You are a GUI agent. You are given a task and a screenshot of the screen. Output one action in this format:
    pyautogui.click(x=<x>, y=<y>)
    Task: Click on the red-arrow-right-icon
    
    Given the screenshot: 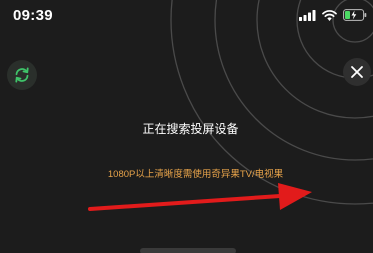 What is the action you would take?
    pyautogui.click(x=200, y=197)
    